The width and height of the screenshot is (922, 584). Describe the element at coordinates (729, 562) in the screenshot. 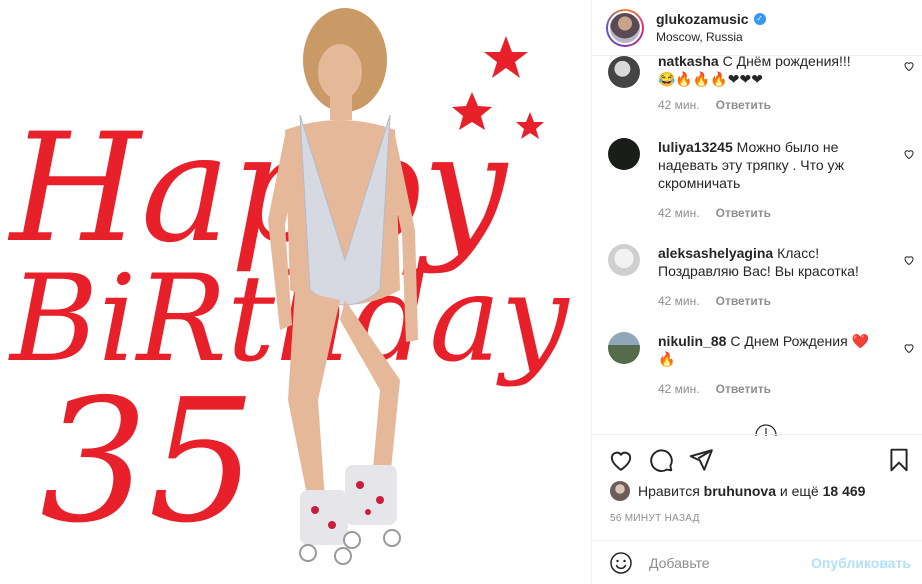

I see `comment-input` at that location.